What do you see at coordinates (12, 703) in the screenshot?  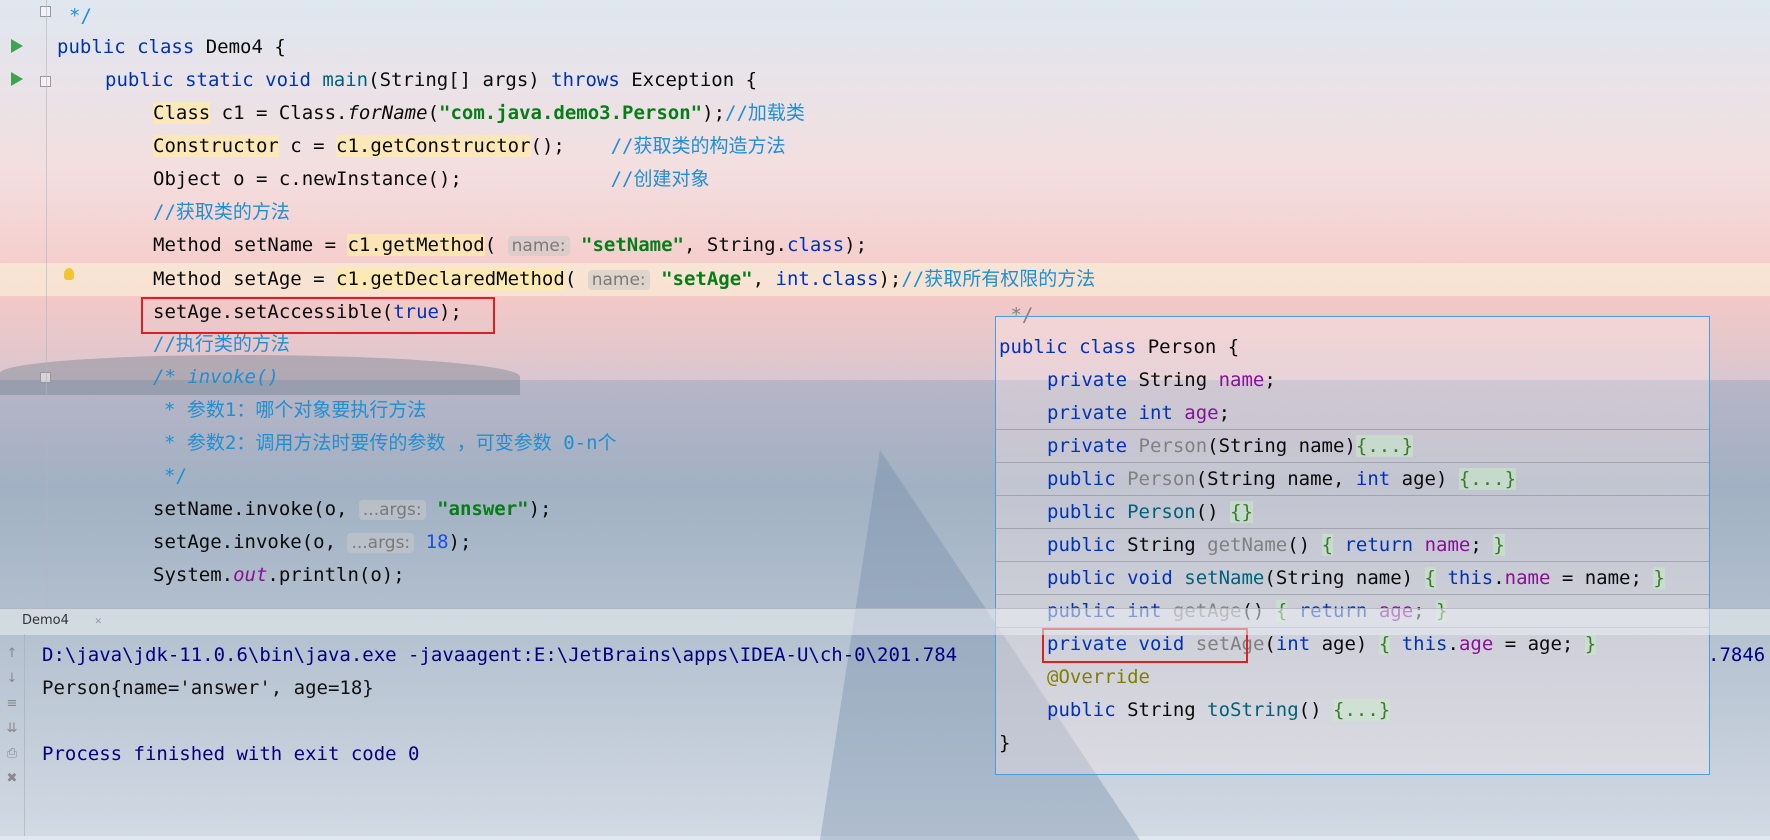 I see `soft-wrap-icon: ≡` at bounding box center [12, 703].